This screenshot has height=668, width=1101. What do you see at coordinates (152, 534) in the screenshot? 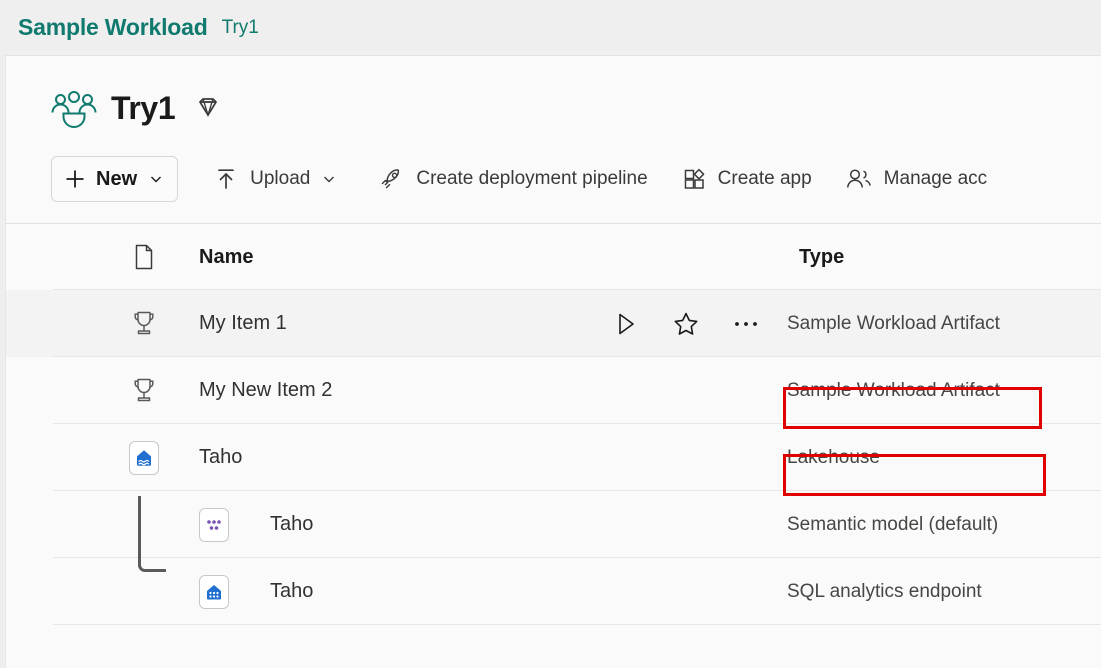
I see `tree-connector-line` at bounding box center [152, 534].